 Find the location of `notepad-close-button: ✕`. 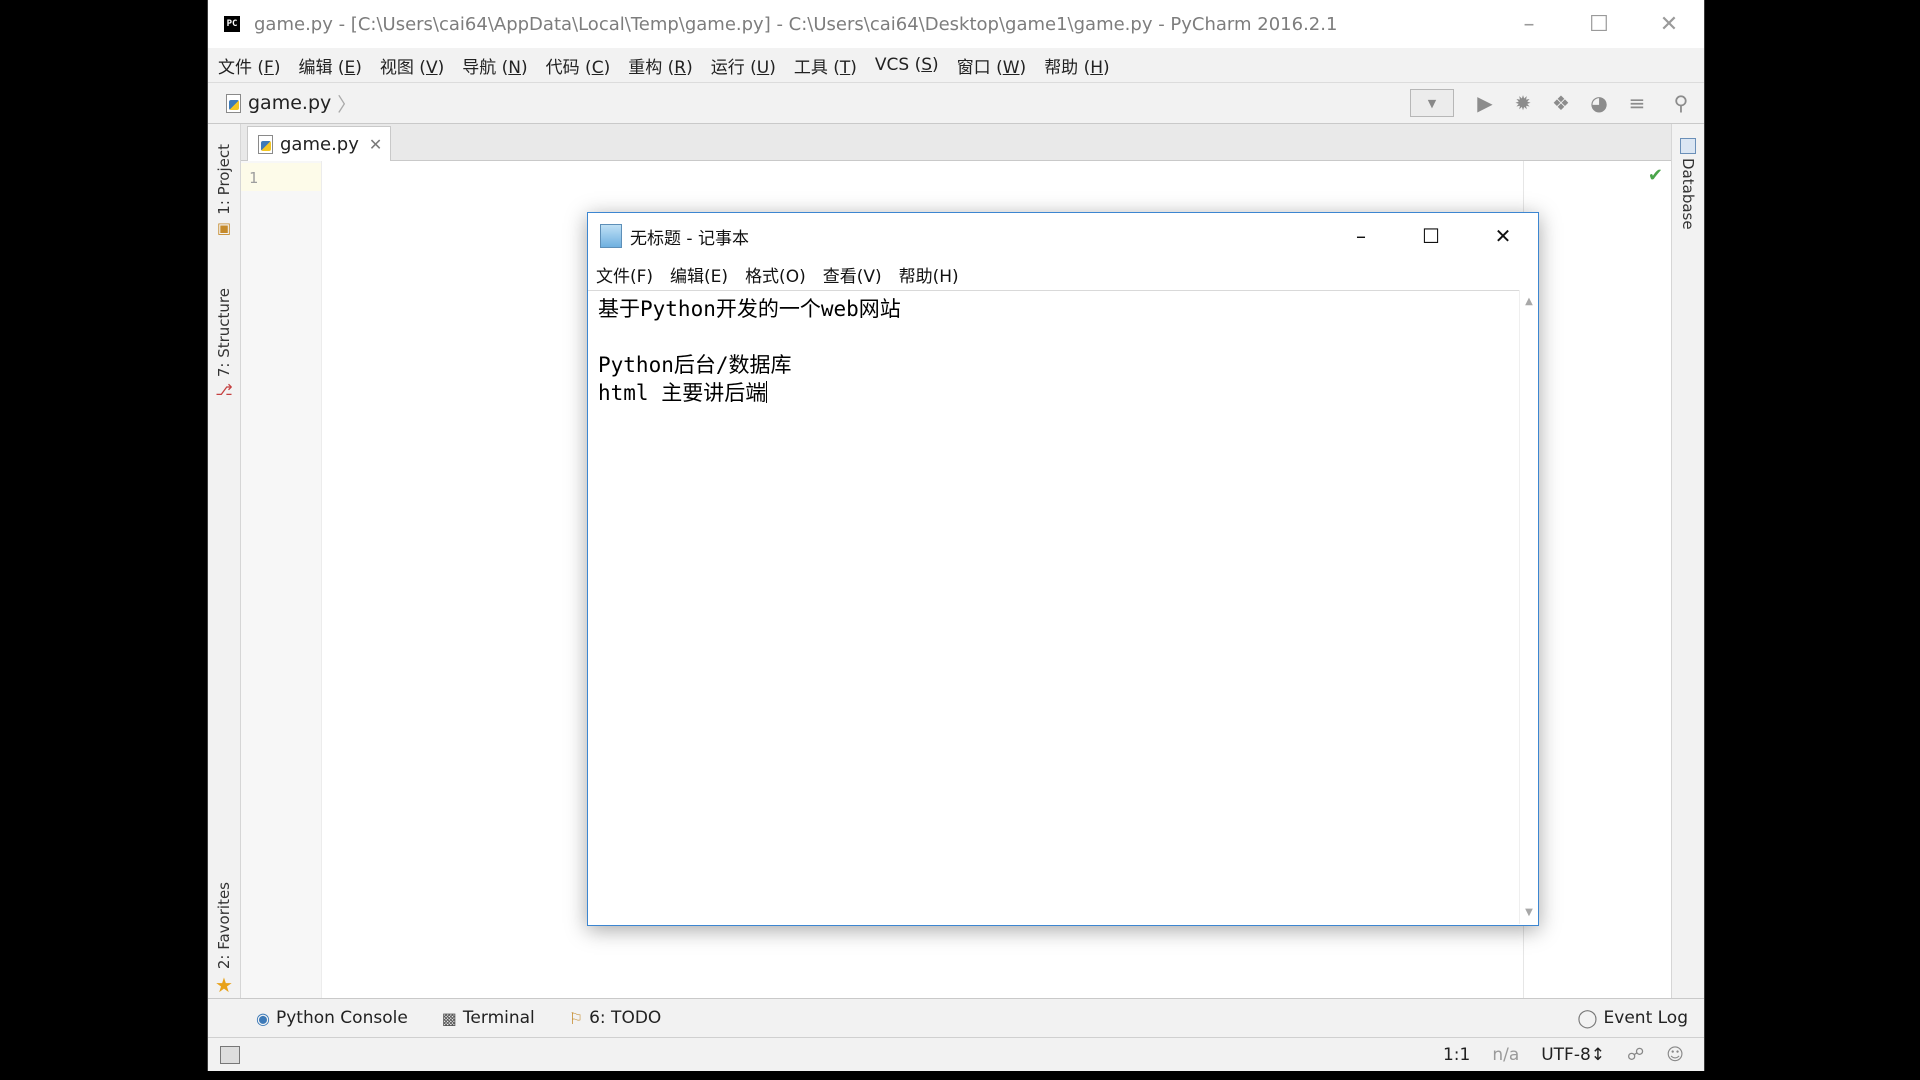

notepad-close-button: ✕ is located at coordinates (1503, 236).